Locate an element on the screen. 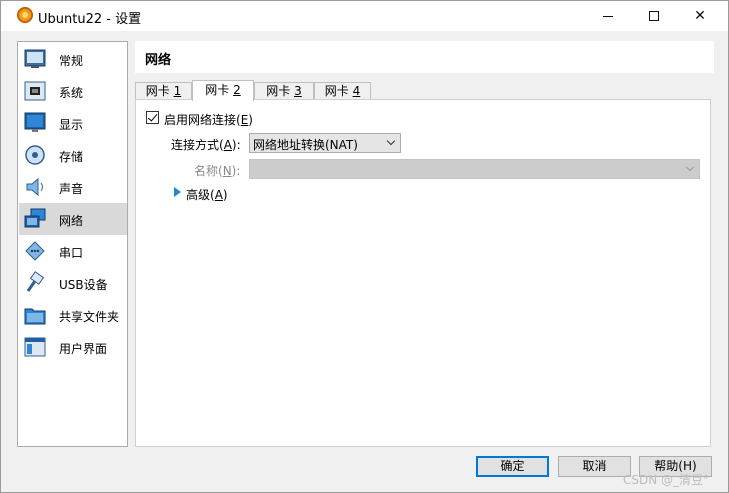 This screenshot has width=729, height=493. virtualbox-app-icon is located at coordinates (25, 15).